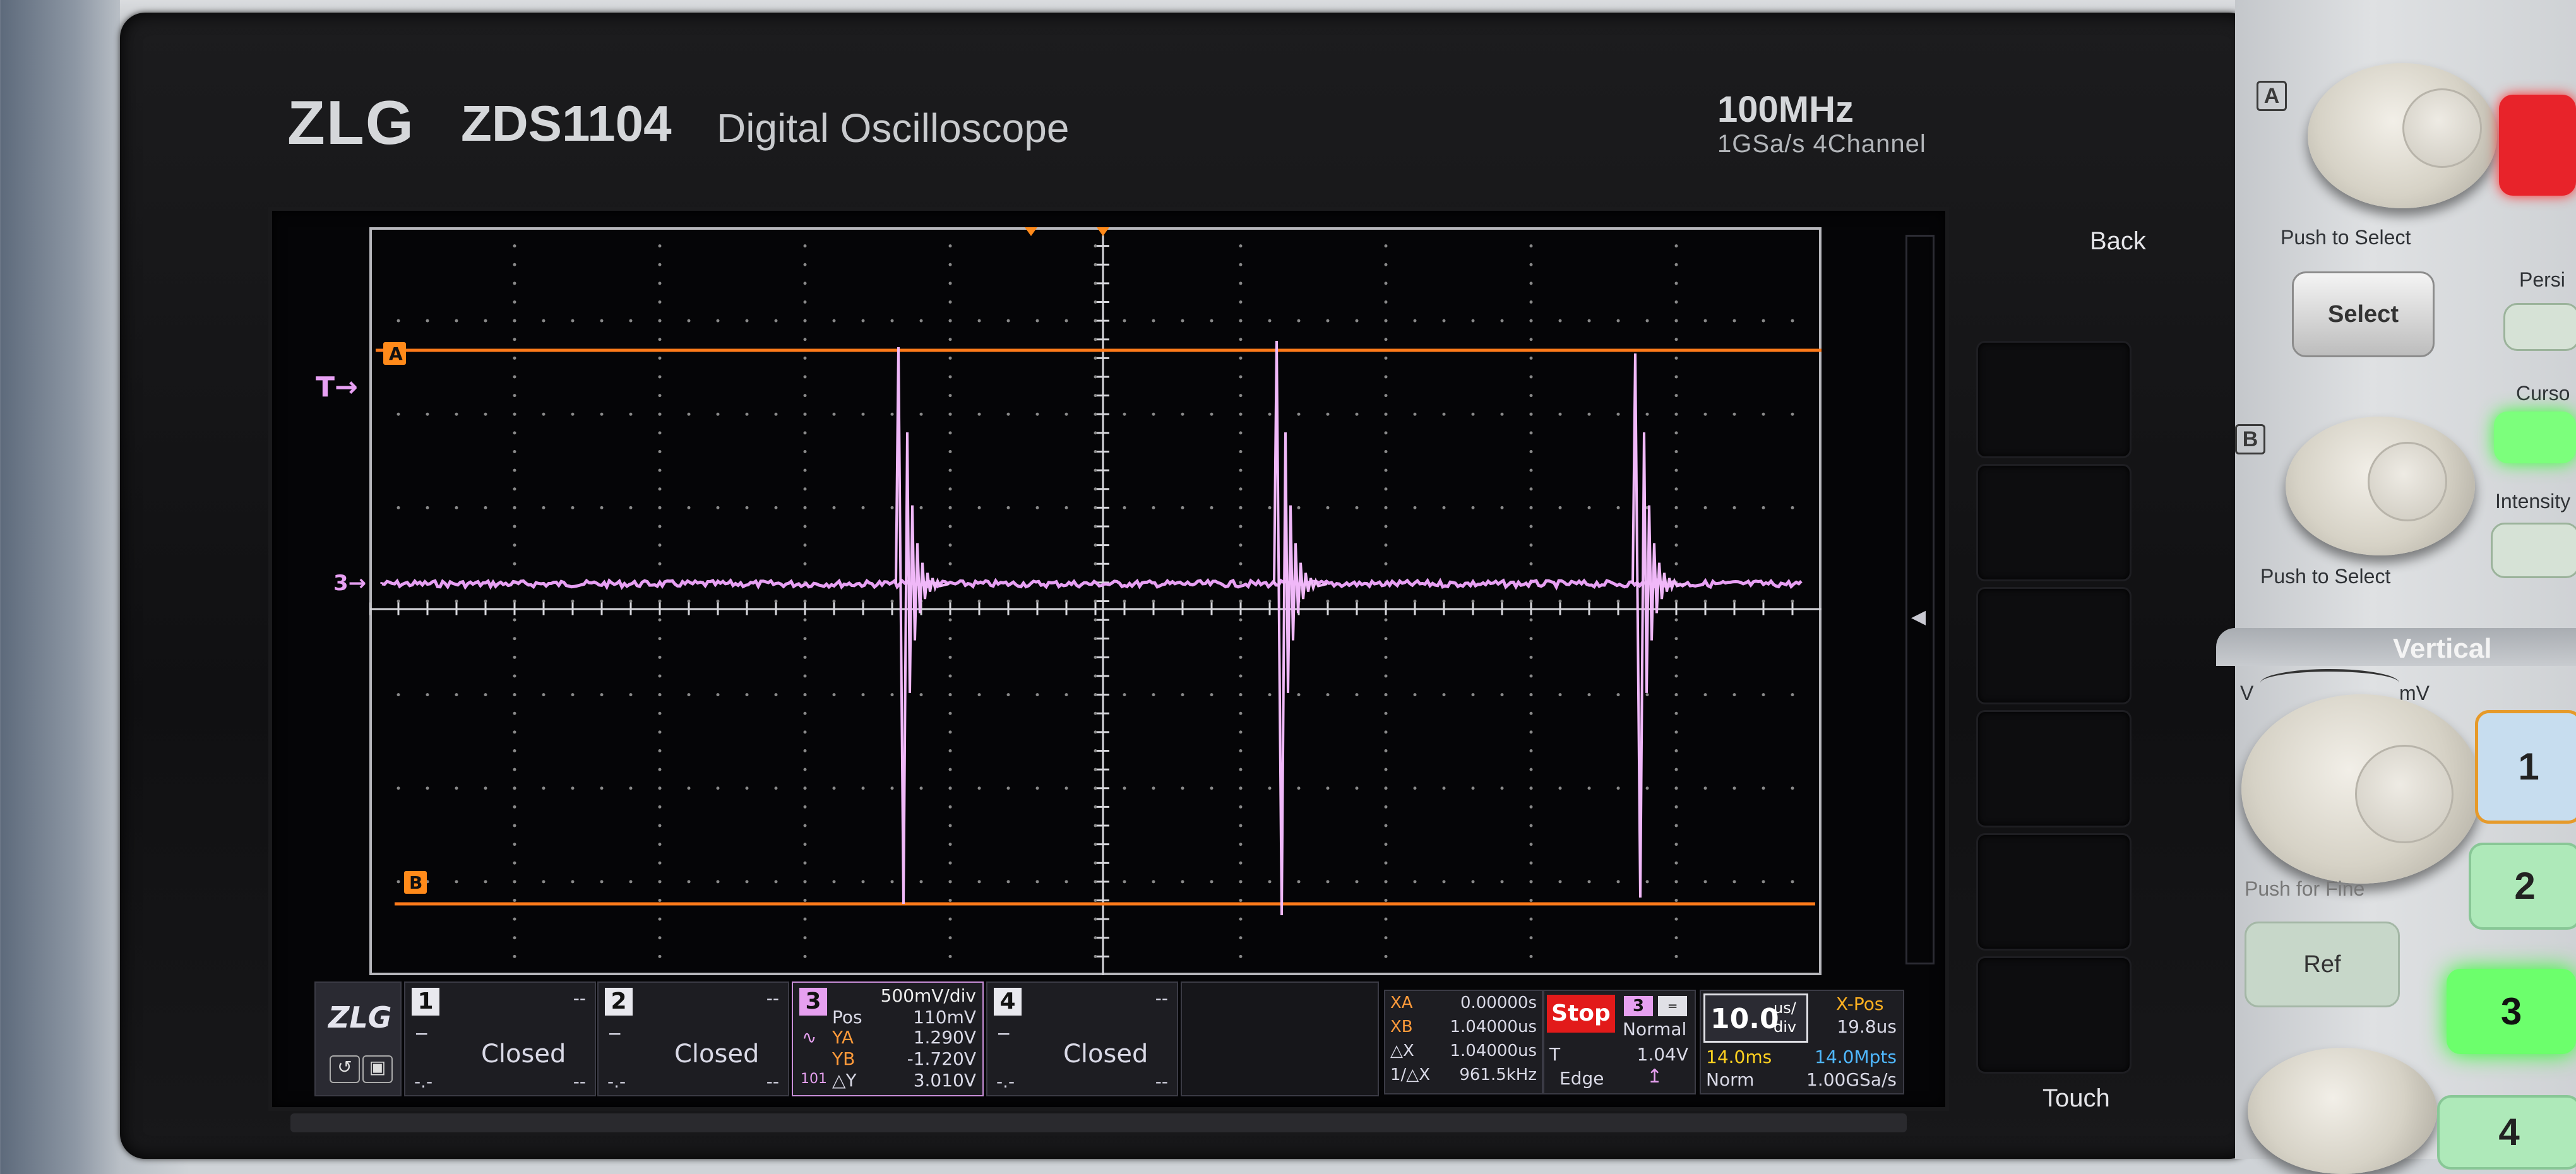  I want to click on channel-4-button: 4, so click(2506, 1132).